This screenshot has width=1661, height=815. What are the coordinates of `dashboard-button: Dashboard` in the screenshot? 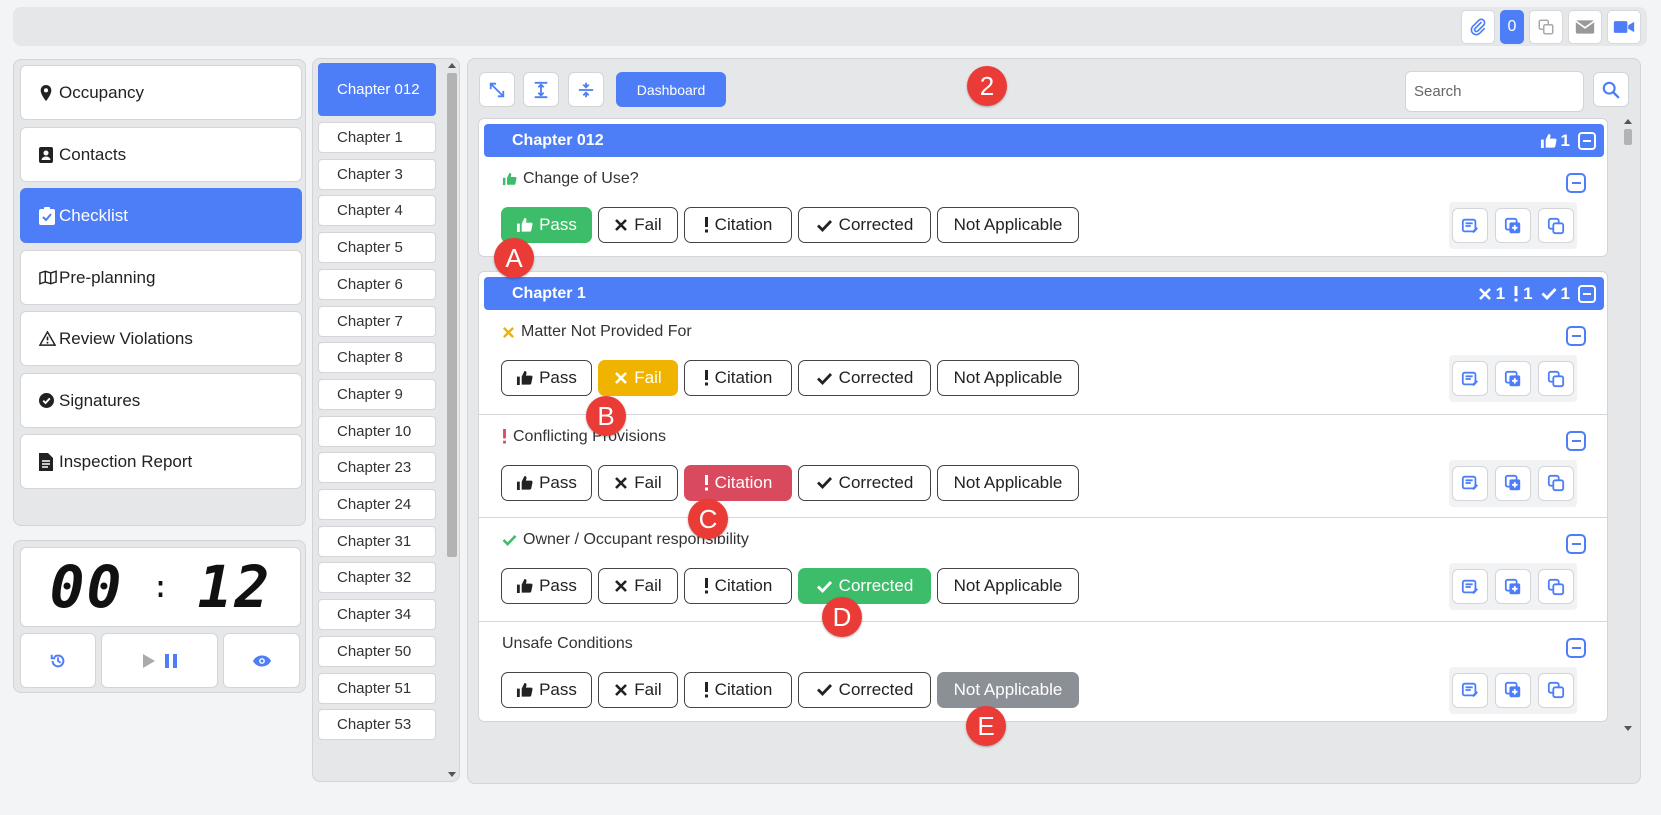 It's located at (671, 89).